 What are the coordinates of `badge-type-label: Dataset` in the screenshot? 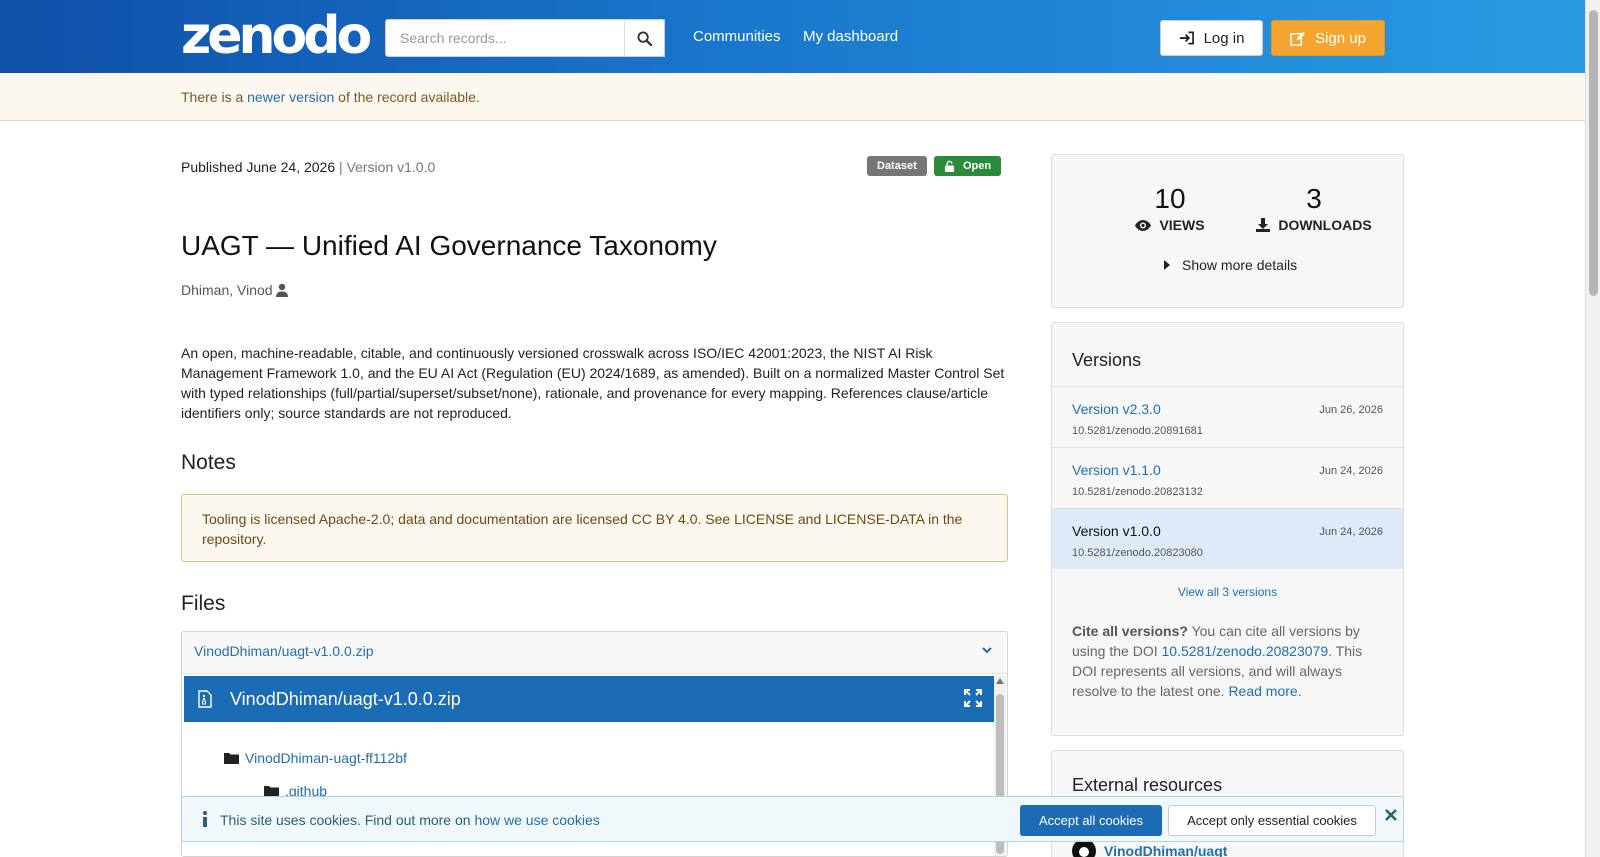 It's located at (897, 166).